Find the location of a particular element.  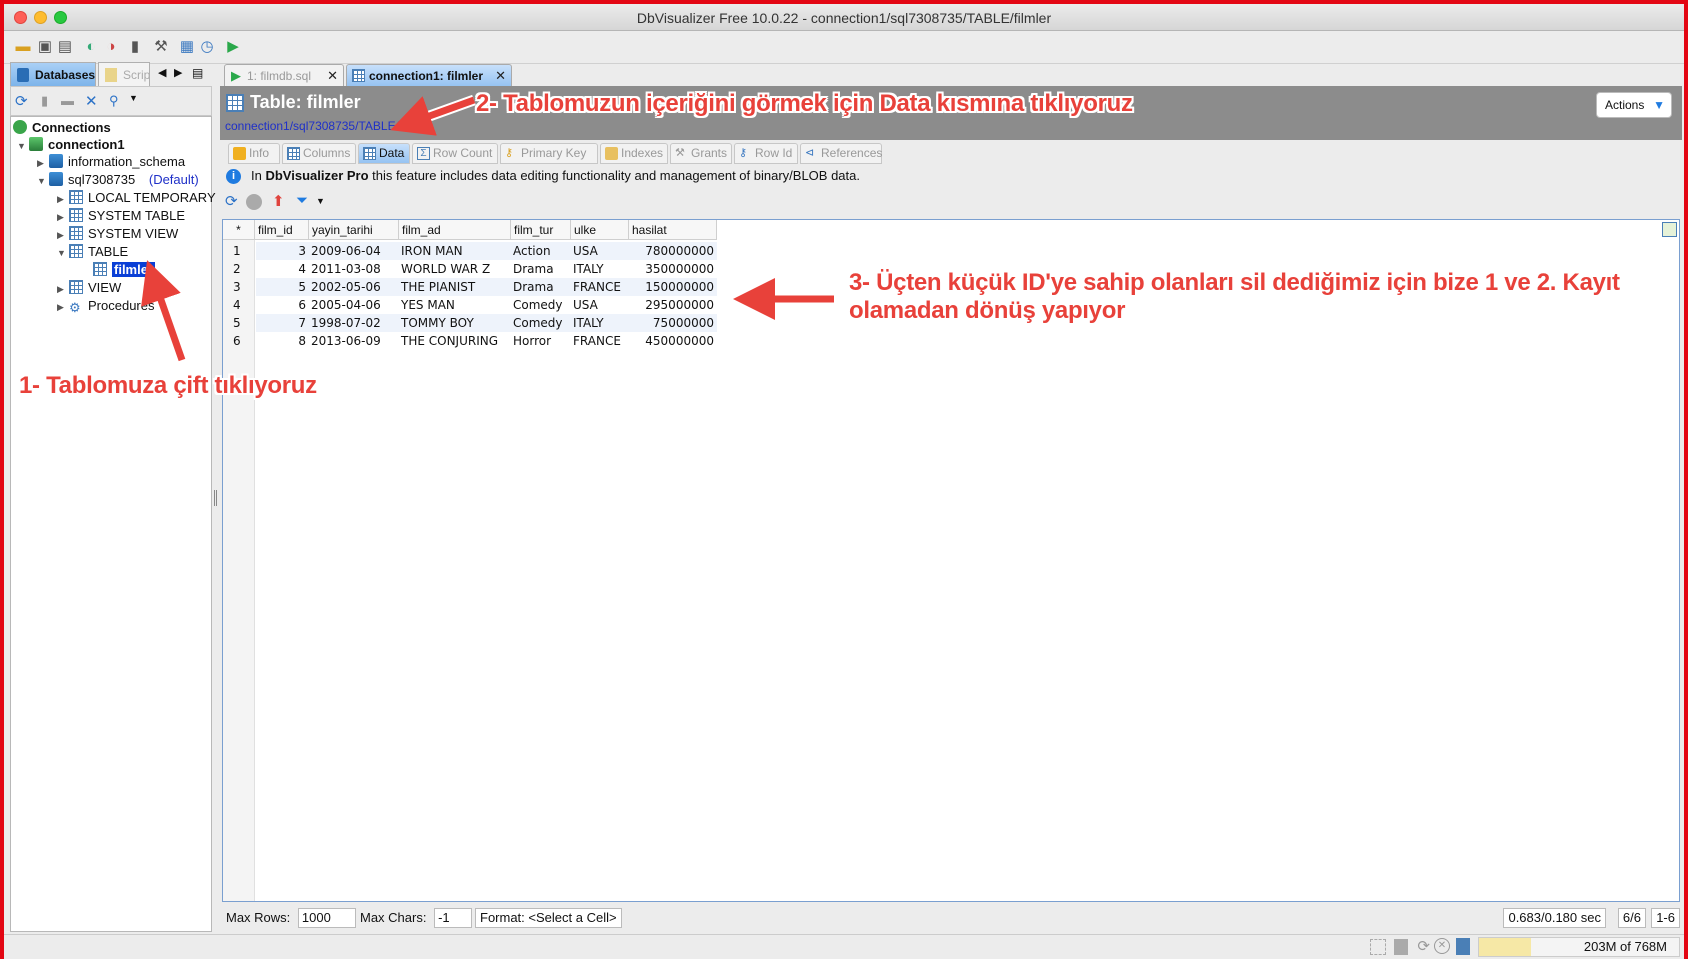

tools-icon: ⚒ is located at coordinates (161, 47).